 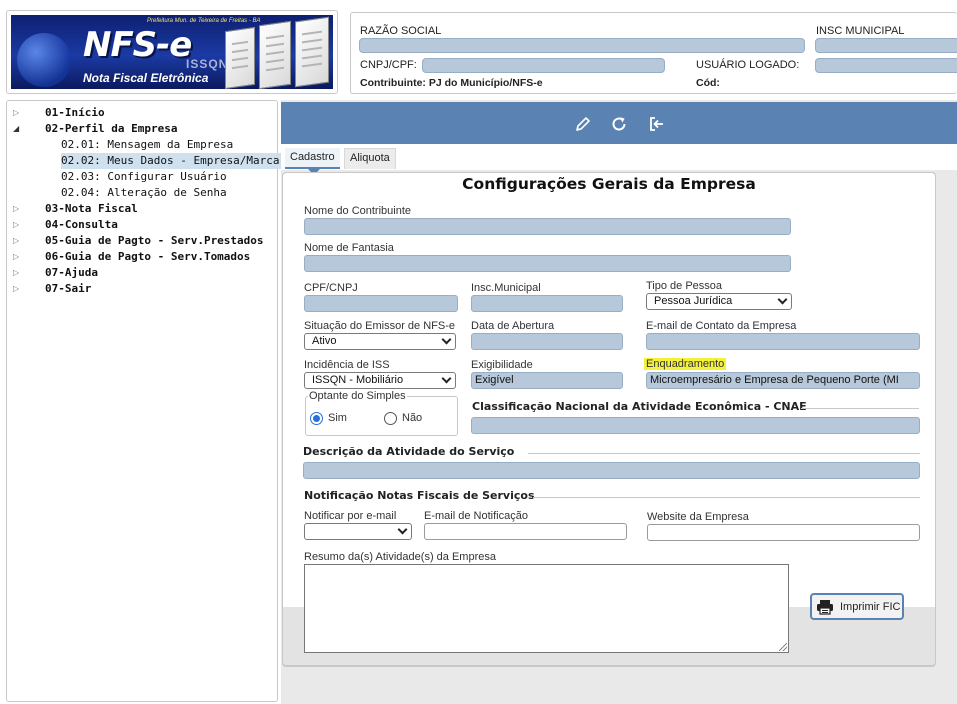 What do you see at coordinates (44, 60) in the screenshot?
I see `globe-graphic` at bounding box center [44, 60].